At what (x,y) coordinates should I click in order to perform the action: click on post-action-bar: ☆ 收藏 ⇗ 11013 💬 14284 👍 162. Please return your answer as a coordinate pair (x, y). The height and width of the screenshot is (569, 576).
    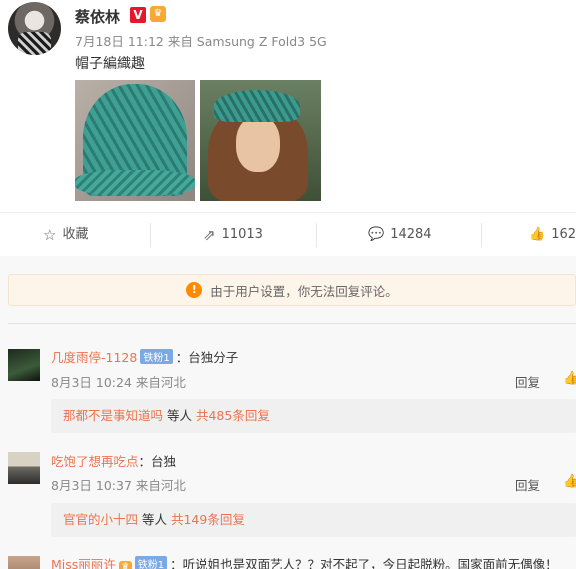
    Looking at the image, I should click on (288, 234).